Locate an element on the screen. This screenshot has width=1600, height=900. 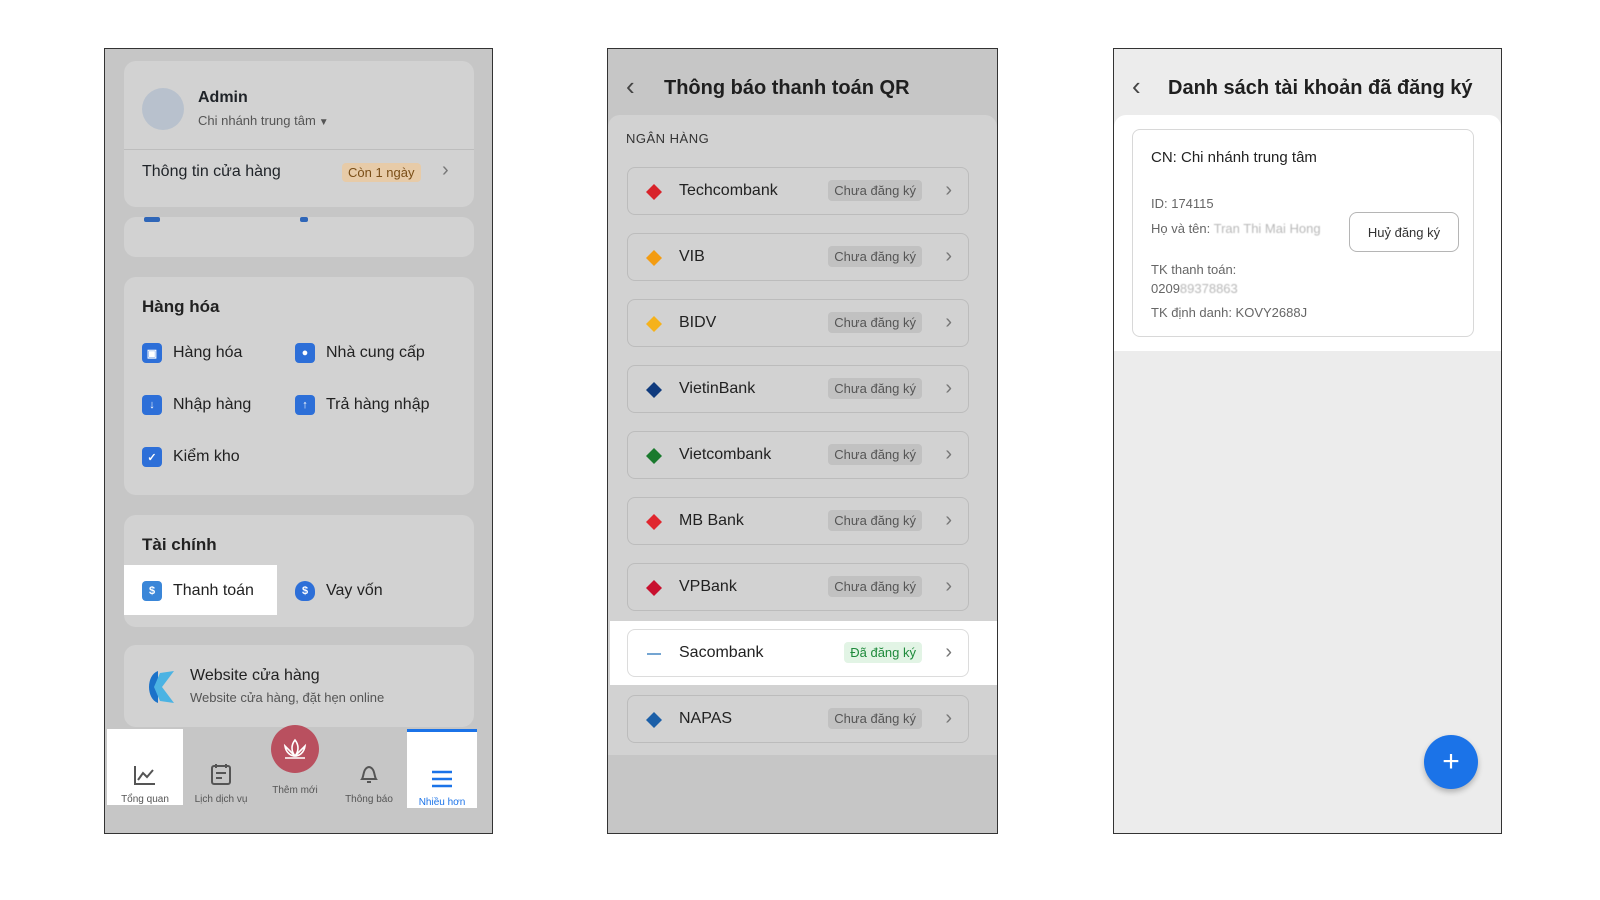
nav-notifications: Thông báo is located at coordinates (369, 767).